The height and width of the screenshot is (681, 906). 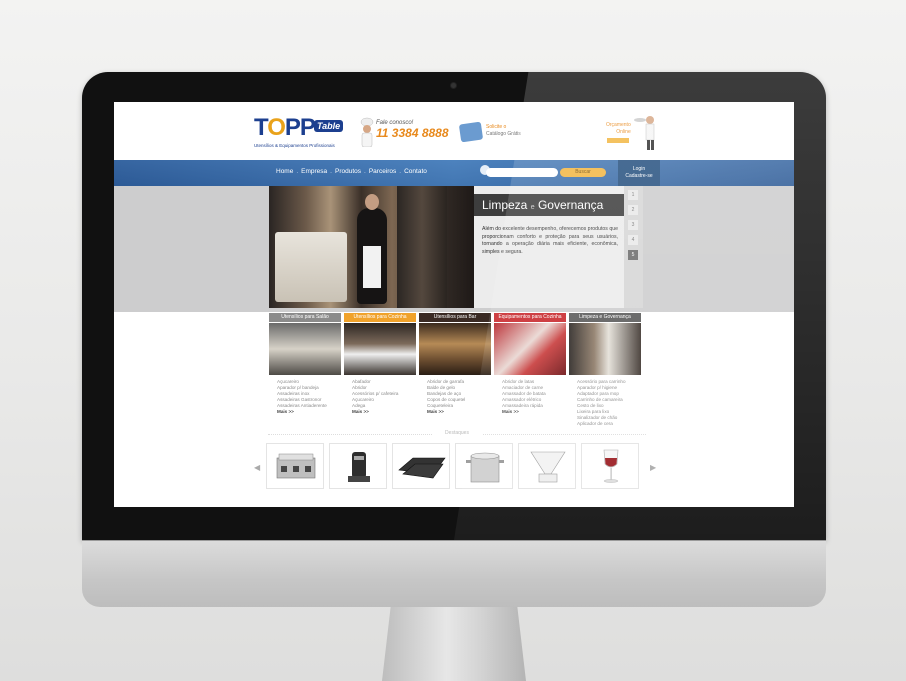 What do you see at coordinates (633, 255) in the screenshot?
I see `slide-page-5: 5` at bounding box center [633, 255].